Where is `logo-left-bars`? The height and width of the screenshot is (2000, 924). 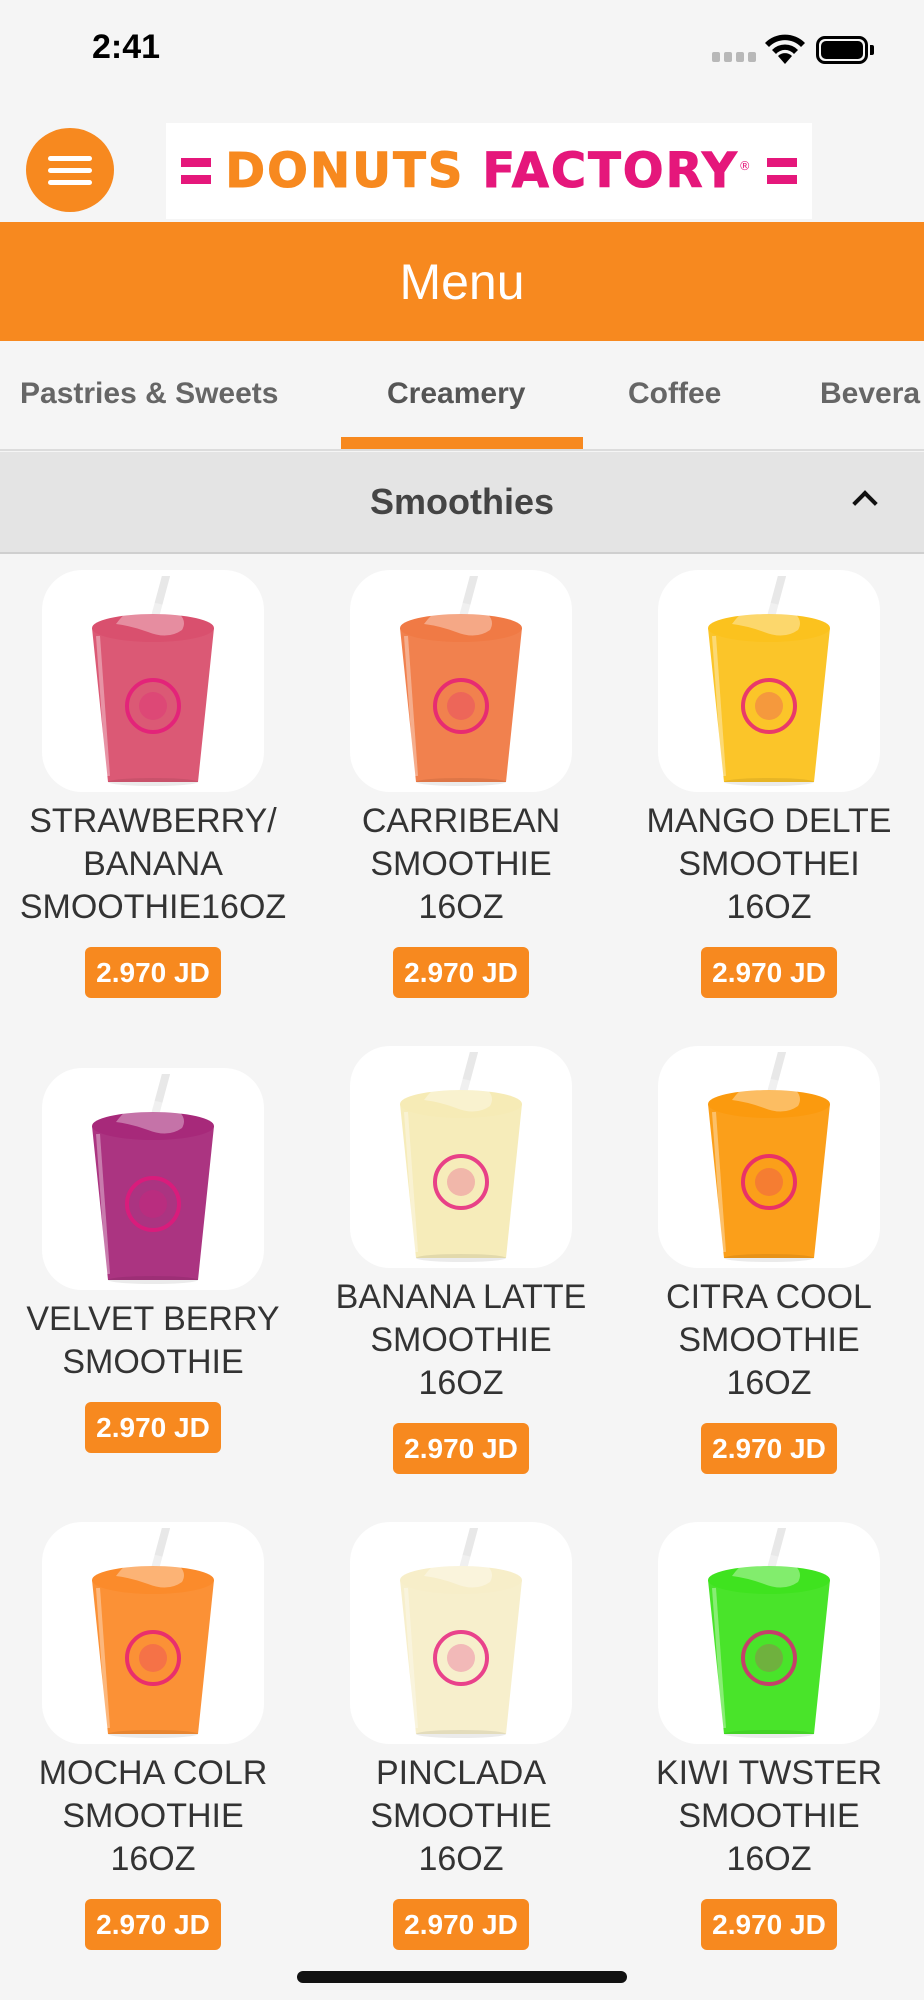
logo-left-bars is located at coordinates (196, 171).